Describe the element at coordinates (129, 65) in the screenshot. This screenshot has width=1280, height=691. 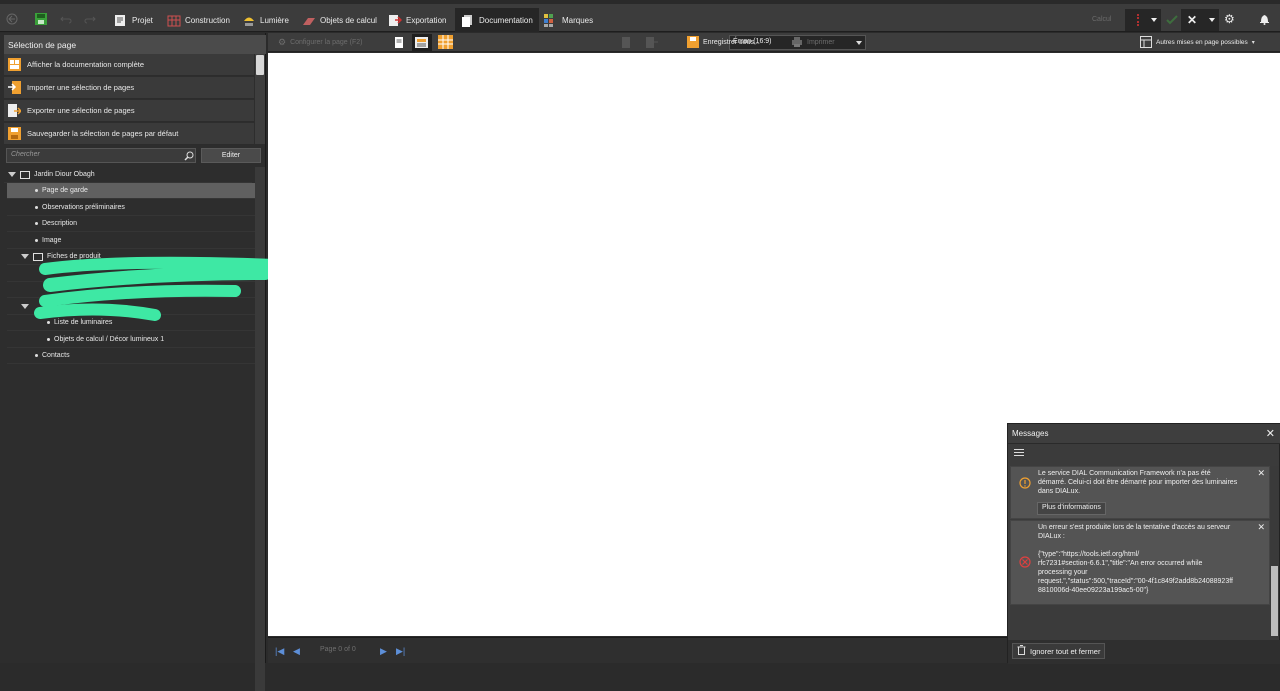
I see `show-full-documentation-button: Afficher la documentation complète` at that location.